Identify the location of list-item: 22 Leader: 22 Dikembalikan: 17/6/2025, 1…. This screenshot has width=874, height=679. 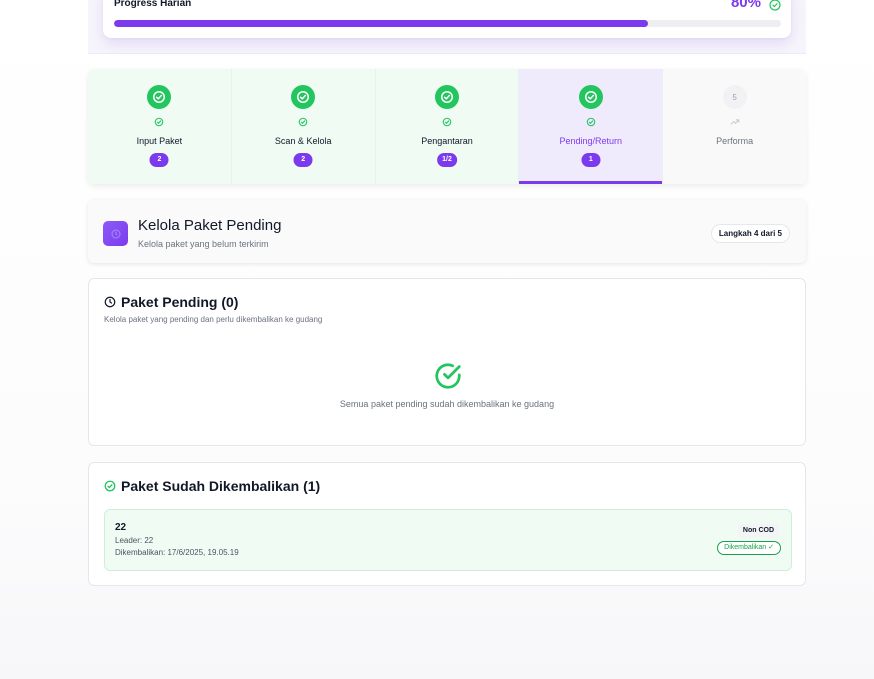
(448, 540).